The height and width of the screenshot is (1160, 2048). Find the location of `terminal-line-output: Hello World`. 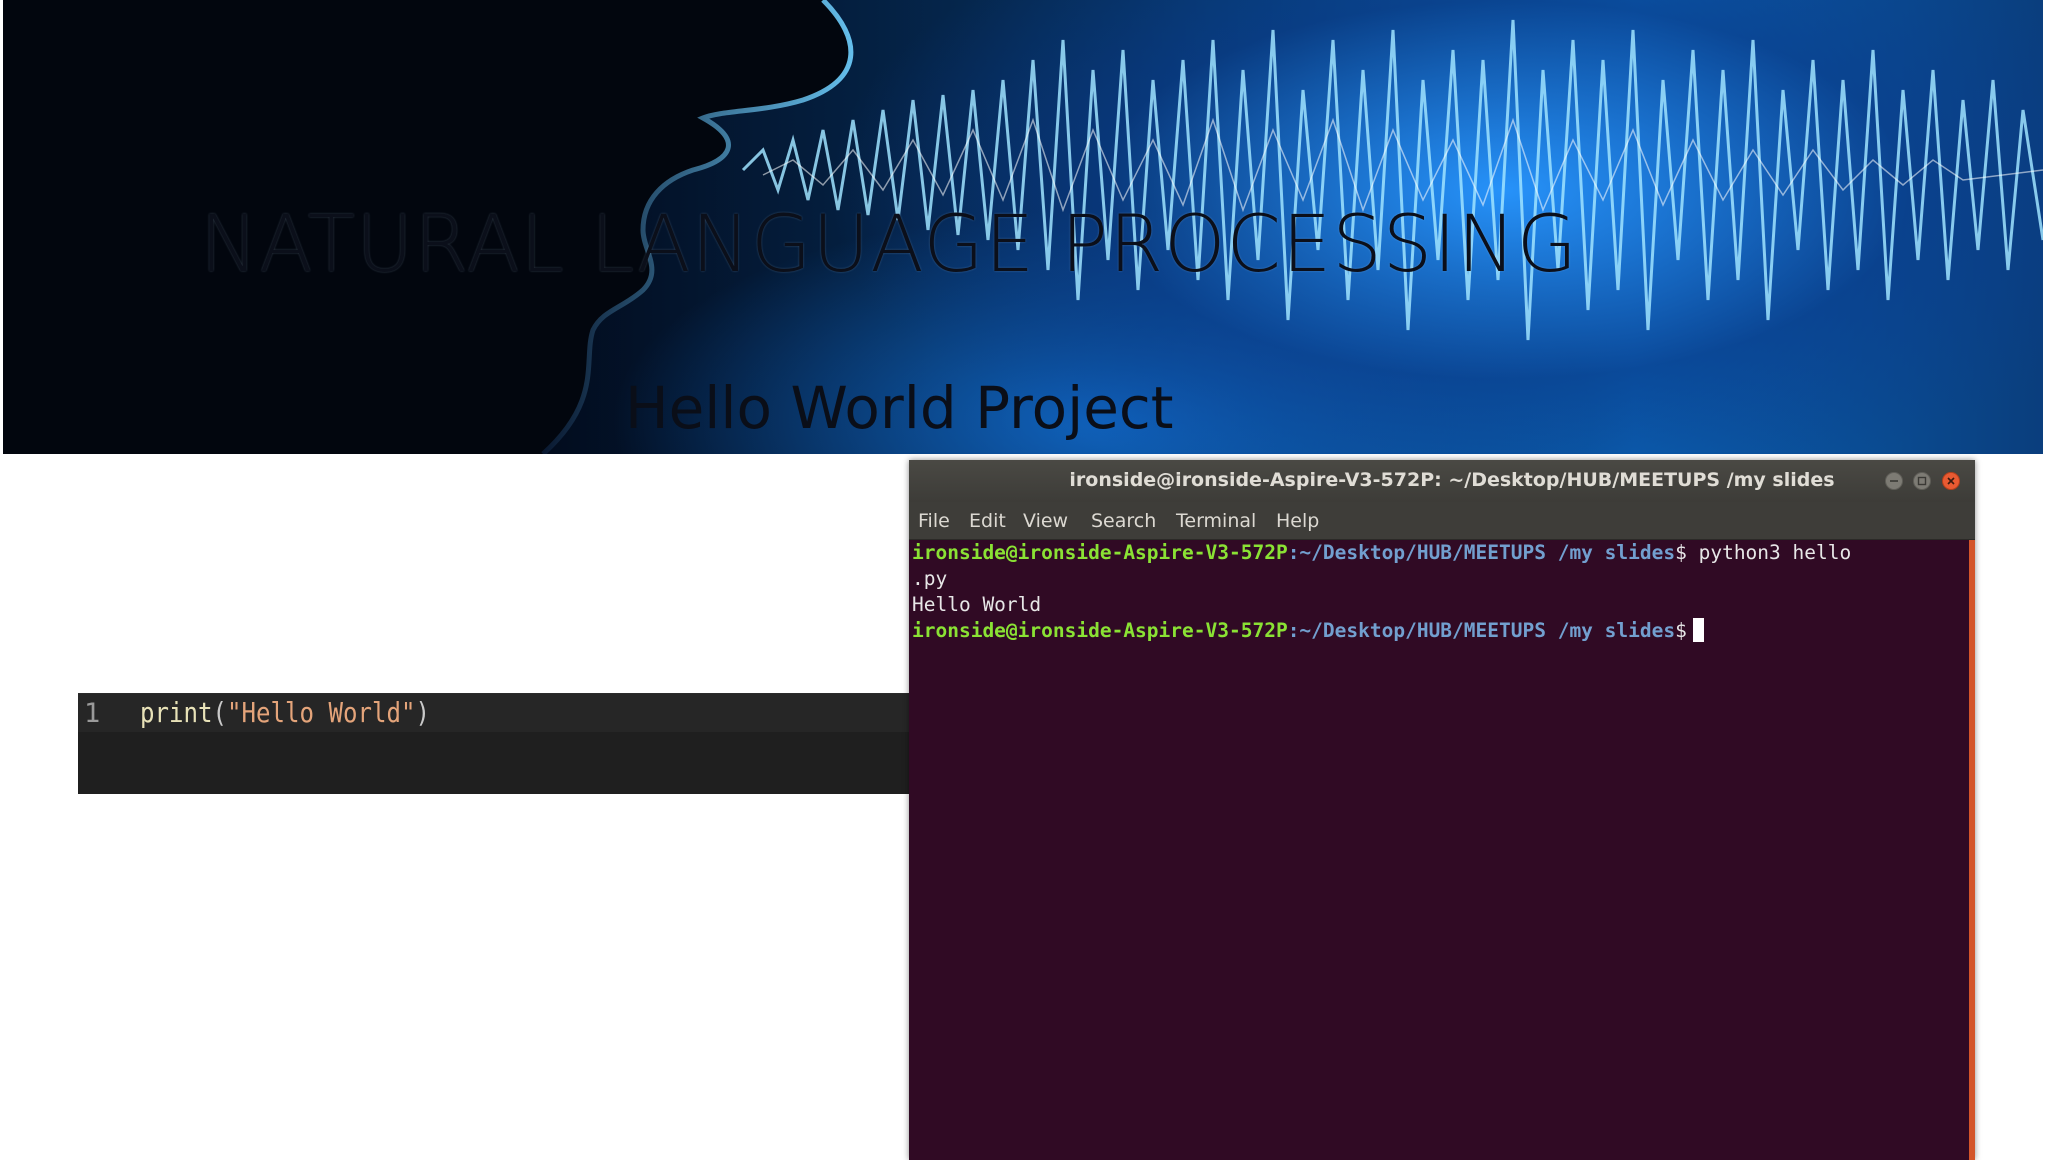

terminal-line-output: Hello World is located at coordinates (977, 604).